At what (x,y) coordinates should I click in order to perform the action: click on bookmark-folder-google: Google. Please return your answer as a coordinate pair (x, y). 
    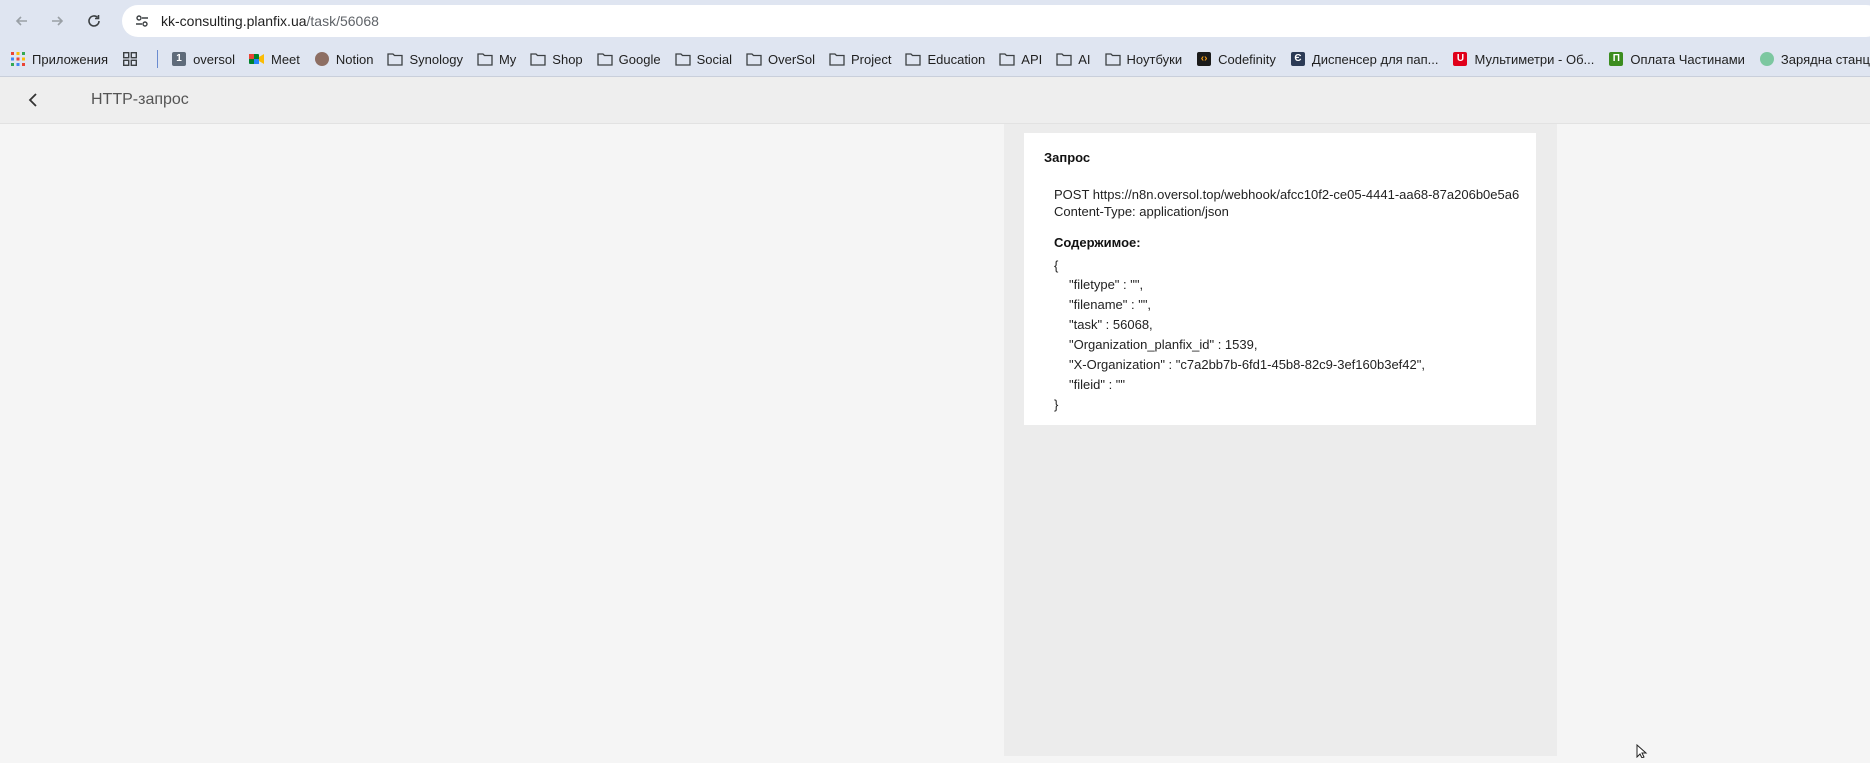
    Looking at the image, I should click on (629, 59).